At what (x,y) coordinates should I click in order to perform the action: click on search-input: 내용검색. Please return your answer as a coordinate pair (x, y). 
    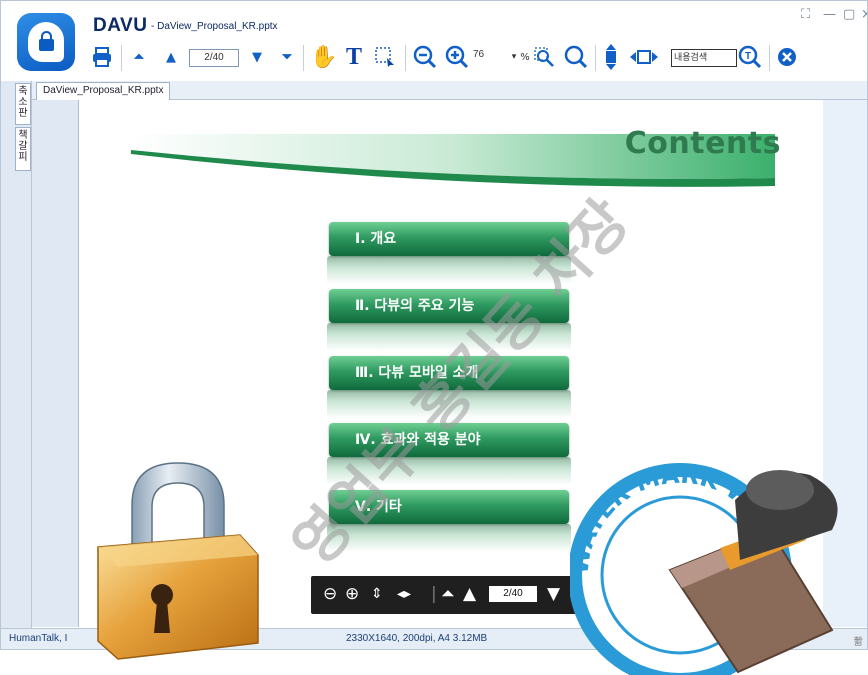
    Looking at the image, I should click on (704, 58).